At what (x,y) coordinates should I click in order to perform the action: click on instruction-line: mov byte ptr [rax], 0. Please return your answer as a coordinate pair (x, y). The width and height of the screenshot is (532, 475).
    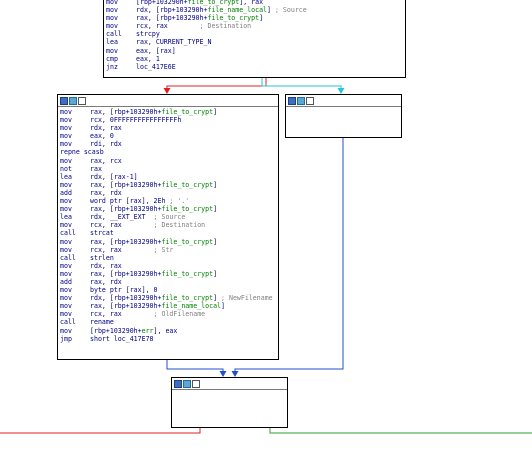
    Looking at the image, I should click on (168, 290).